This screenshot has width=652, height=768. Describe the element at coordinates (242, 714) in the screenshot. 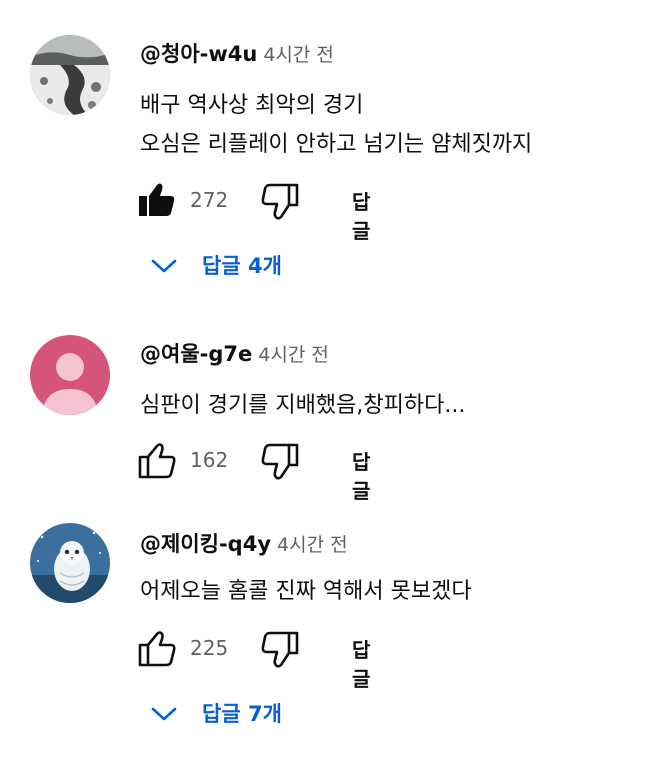

I see `replies-count-label: 답글 7개` at that location.